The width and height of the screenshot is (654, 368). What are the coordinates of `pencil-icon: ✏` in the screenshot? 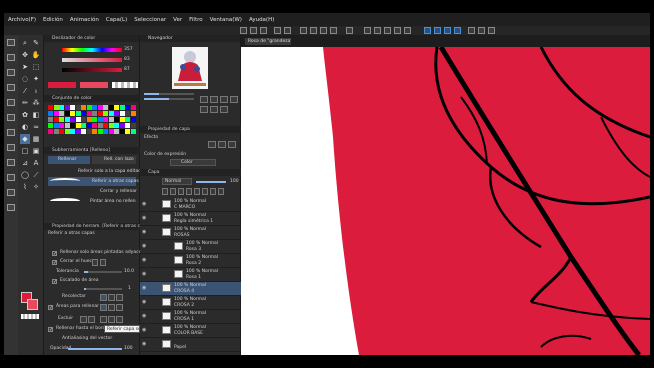 It's located at (25, 103).